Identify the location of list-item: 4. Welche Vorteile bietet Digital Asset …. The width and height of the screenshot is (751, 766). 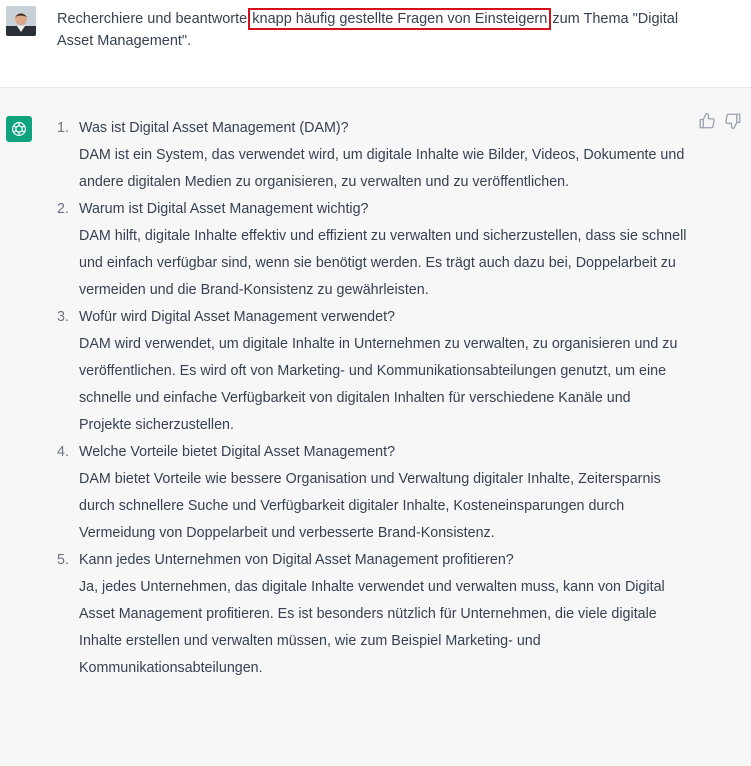
(372, 493).